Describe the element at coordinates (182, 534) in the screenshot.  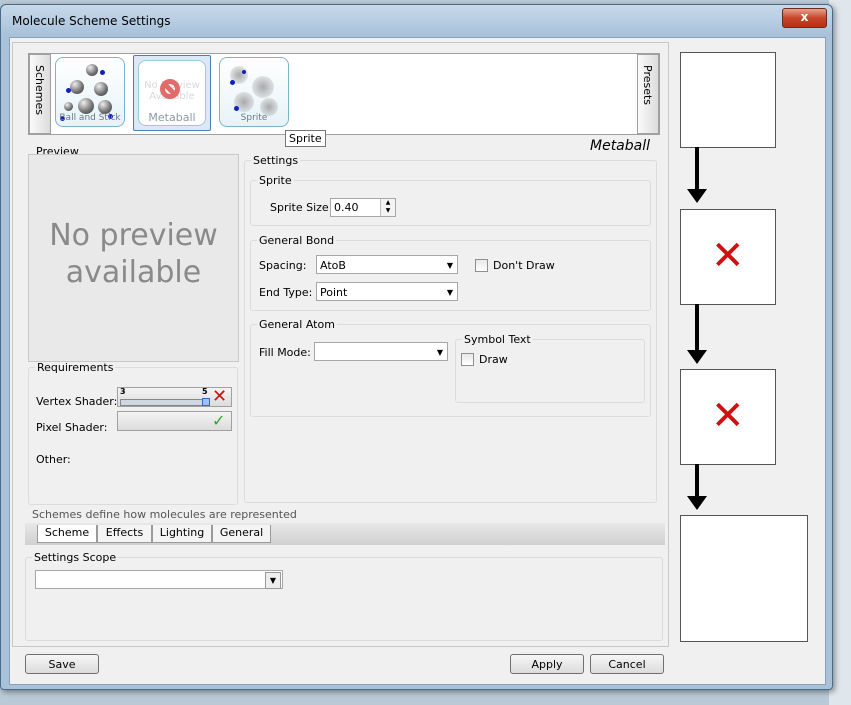
I see `tab-lighting: Lighting` at that location.